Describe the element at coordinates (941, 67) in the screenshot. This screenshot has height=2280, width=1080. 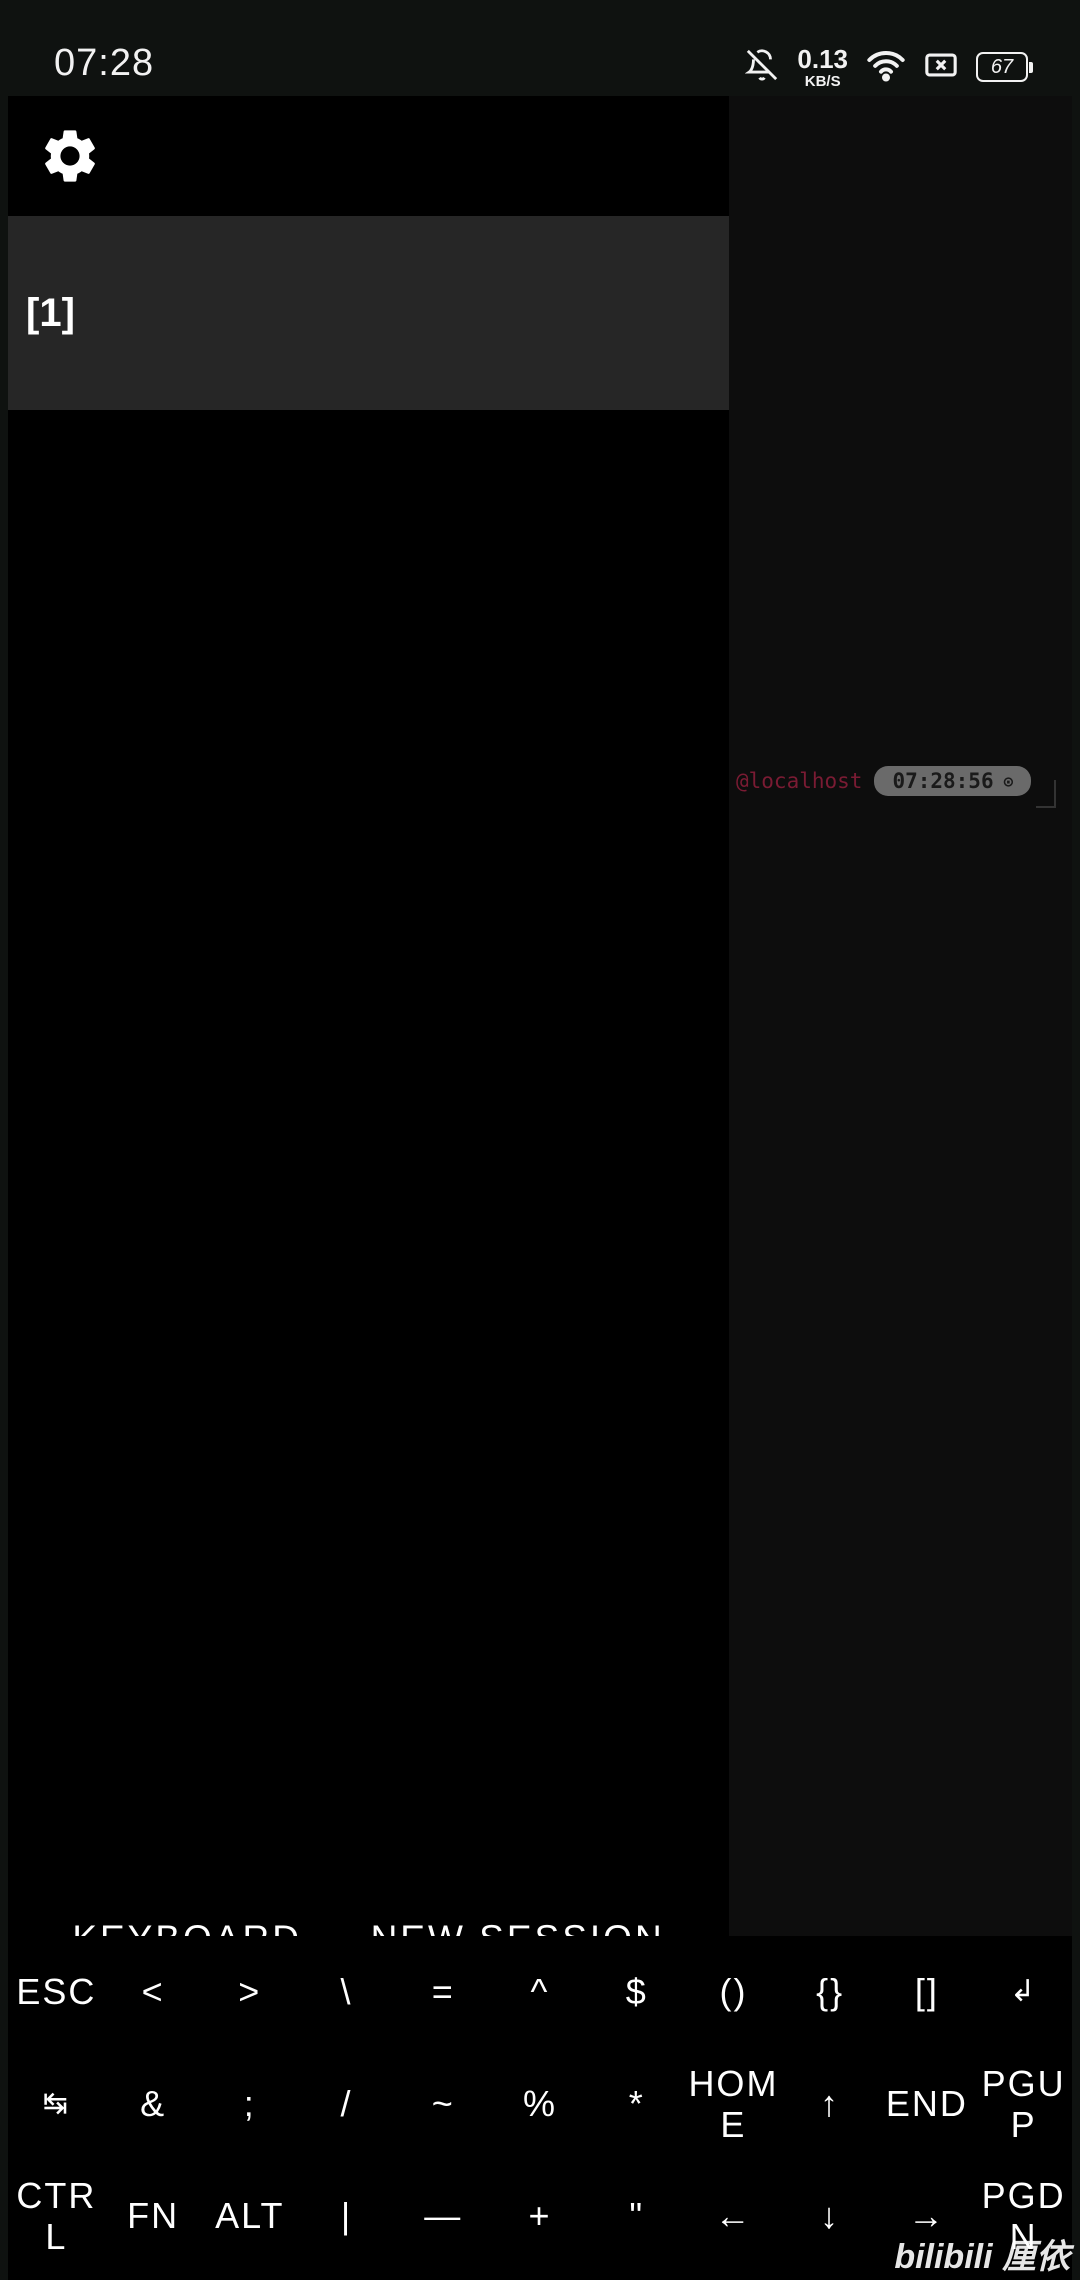
I see `sim-off-icon` at that location.